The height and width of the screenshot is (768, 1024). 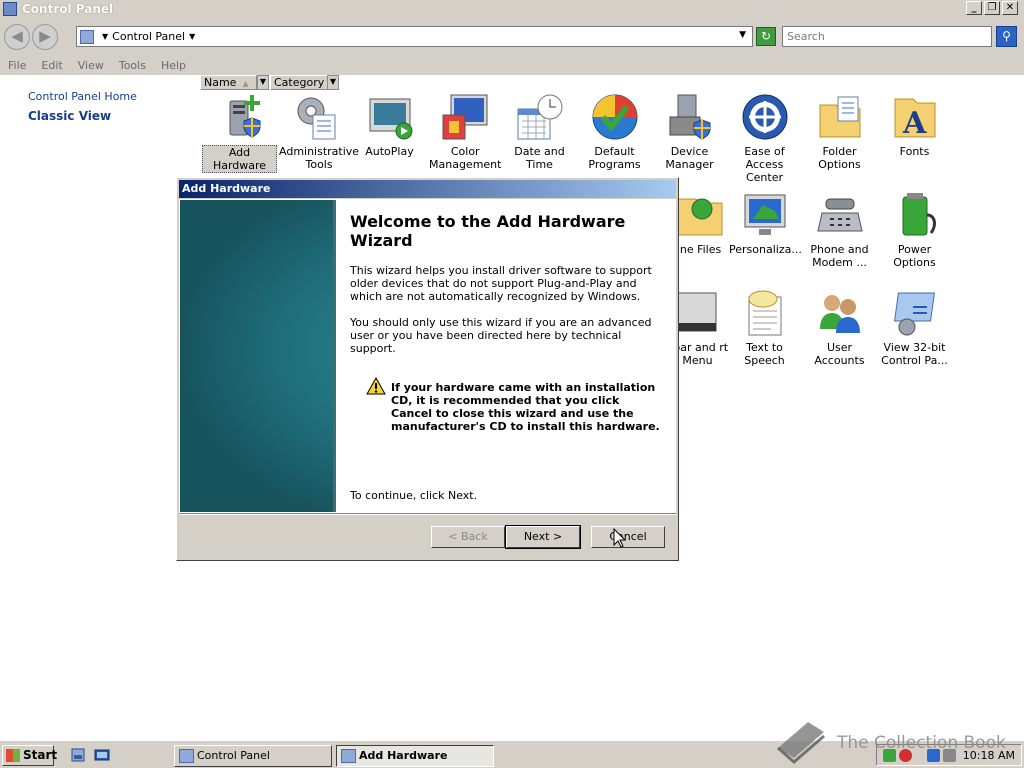 What do you see at coordinates (468, 537) in the screenshot?
I see `back-button: < Back` at bounding box center [468, 537].